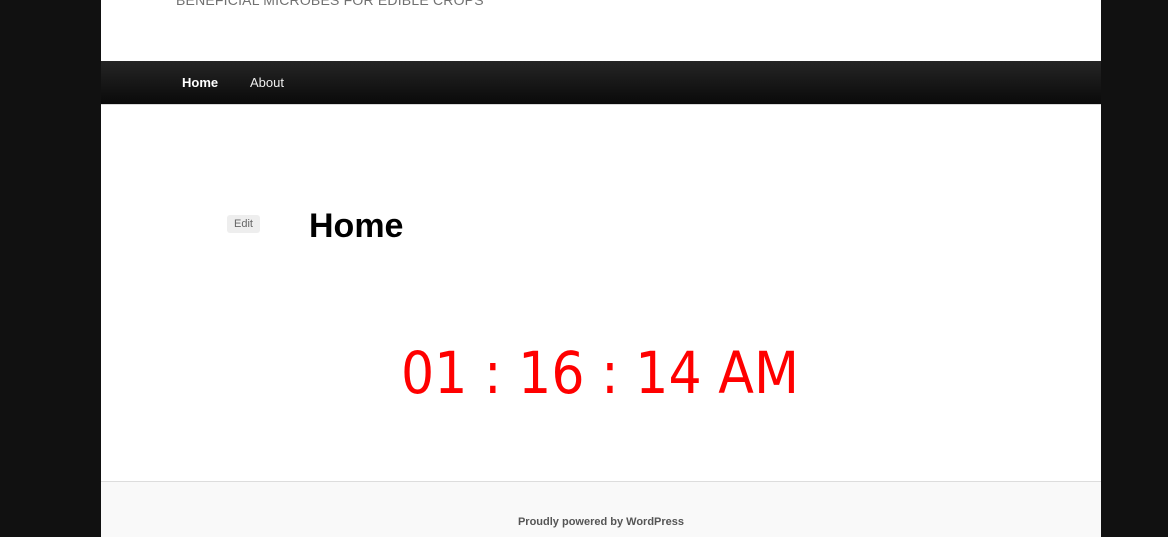 This screenshot has width=1168, height=537. I want to click on site-footer: Proudly powered by WordPress, so click(601, 509).